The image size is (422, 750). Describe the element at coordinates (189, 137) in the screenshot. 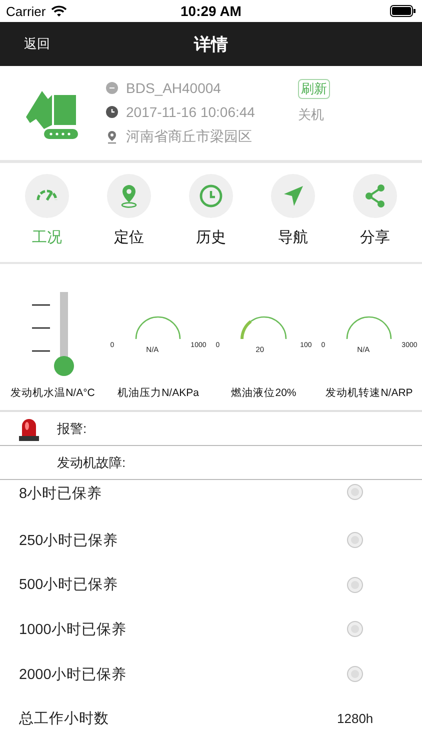

I see `device-address: 河南省商丘市梁园区` at that location.